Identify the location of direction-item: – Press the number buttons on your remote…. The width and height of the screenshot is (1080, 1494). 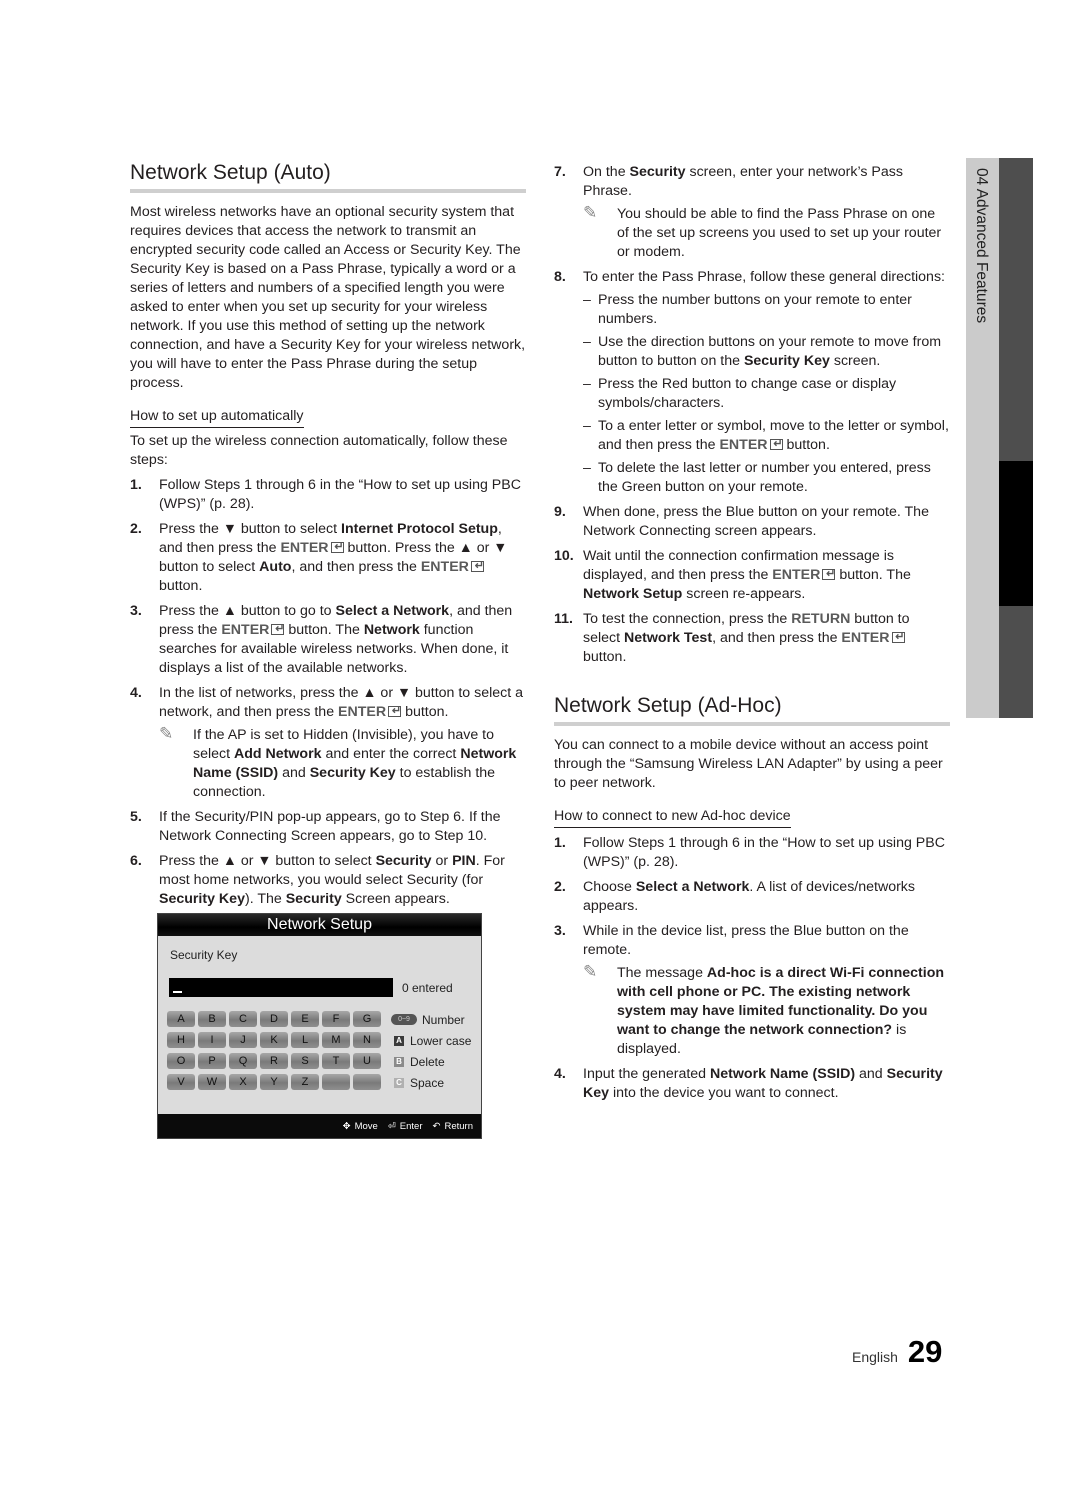
(747, 309).